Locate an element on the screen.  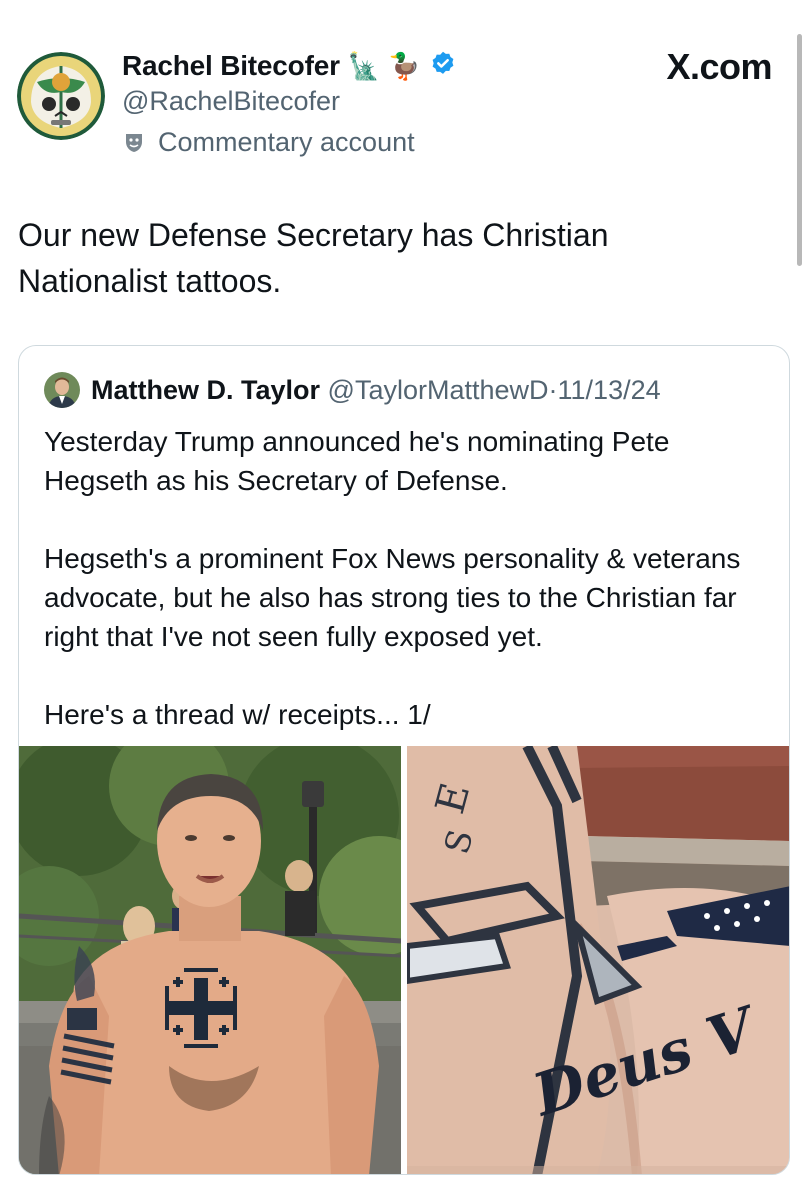
statue-of-liberty-icon: 🗽 is located at coordinates (364, 65).